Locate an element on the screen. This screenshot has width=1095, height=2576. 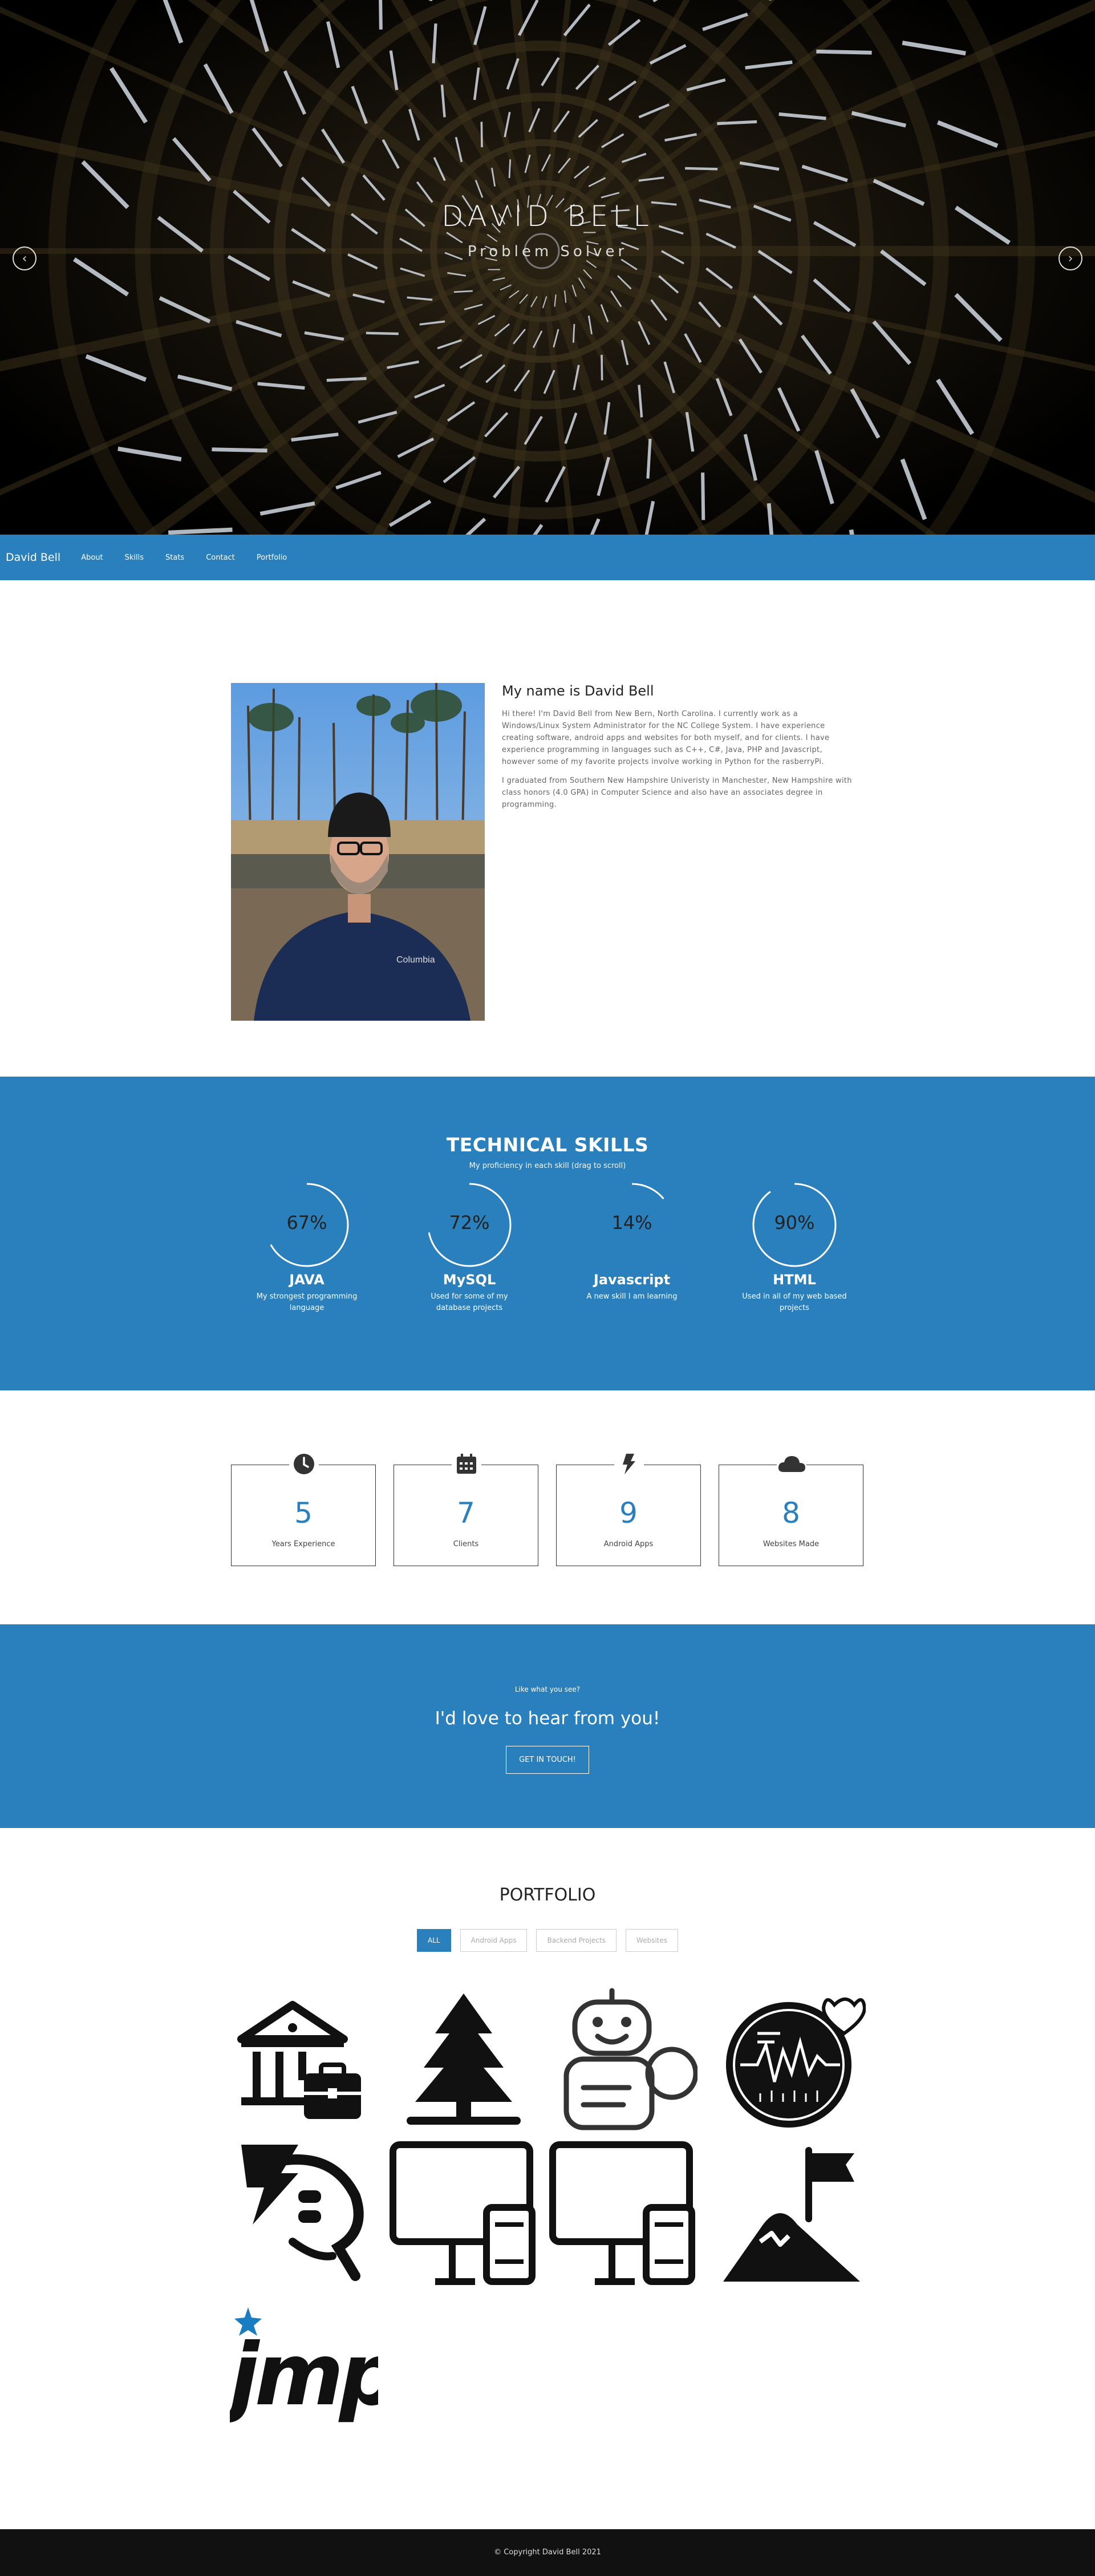
skill-java: 67% JAVA My strongest programming language is located at coordinates (306, 1246).